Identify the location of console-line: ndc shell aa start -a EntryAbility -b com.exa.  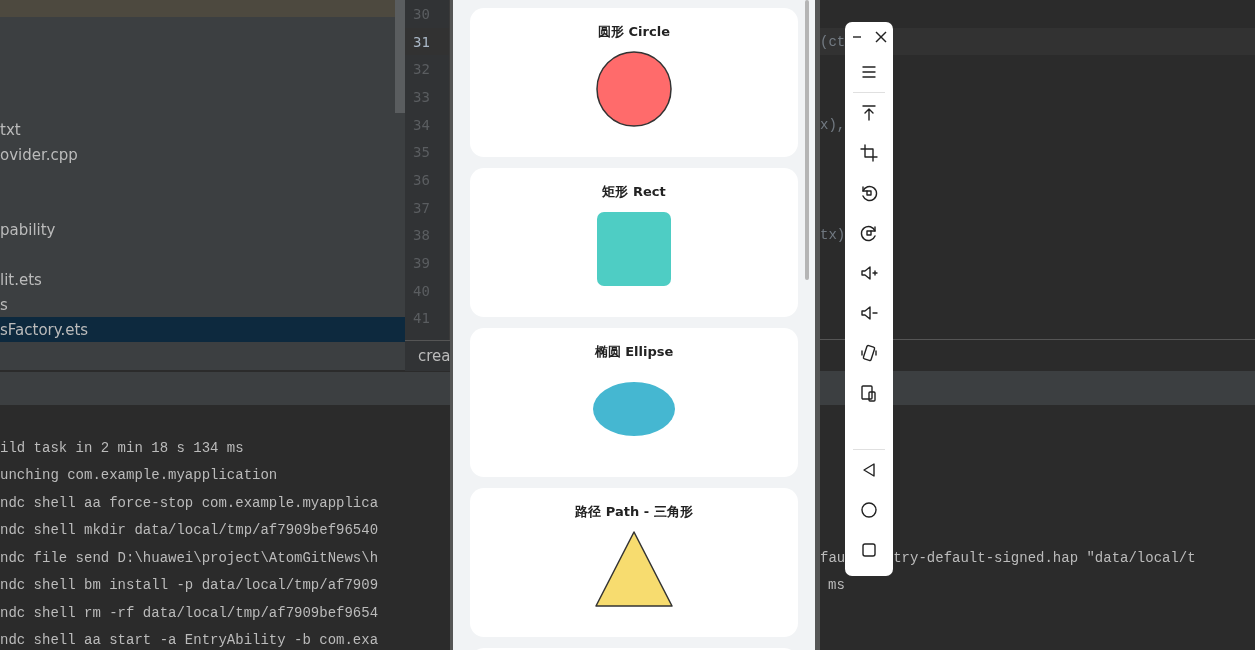
(189, 640).